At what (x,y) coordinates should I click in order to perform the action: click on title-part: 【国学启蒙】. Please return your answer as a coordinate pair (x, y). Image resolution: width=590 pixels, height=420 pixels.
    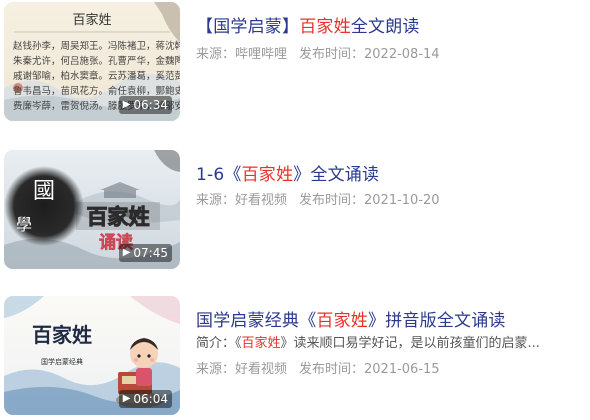
    Looking at the image, I should click on (248, 27).